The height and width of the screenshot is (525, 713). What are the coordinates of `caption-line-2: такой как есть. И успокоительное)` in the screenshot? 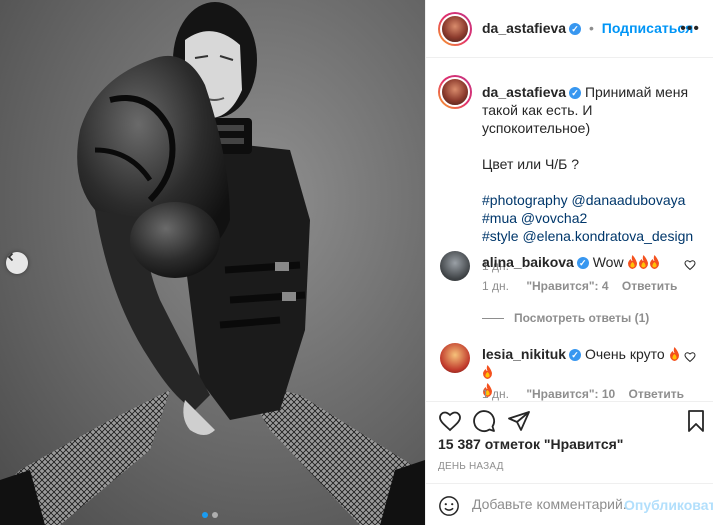 It's located at (537, 119).